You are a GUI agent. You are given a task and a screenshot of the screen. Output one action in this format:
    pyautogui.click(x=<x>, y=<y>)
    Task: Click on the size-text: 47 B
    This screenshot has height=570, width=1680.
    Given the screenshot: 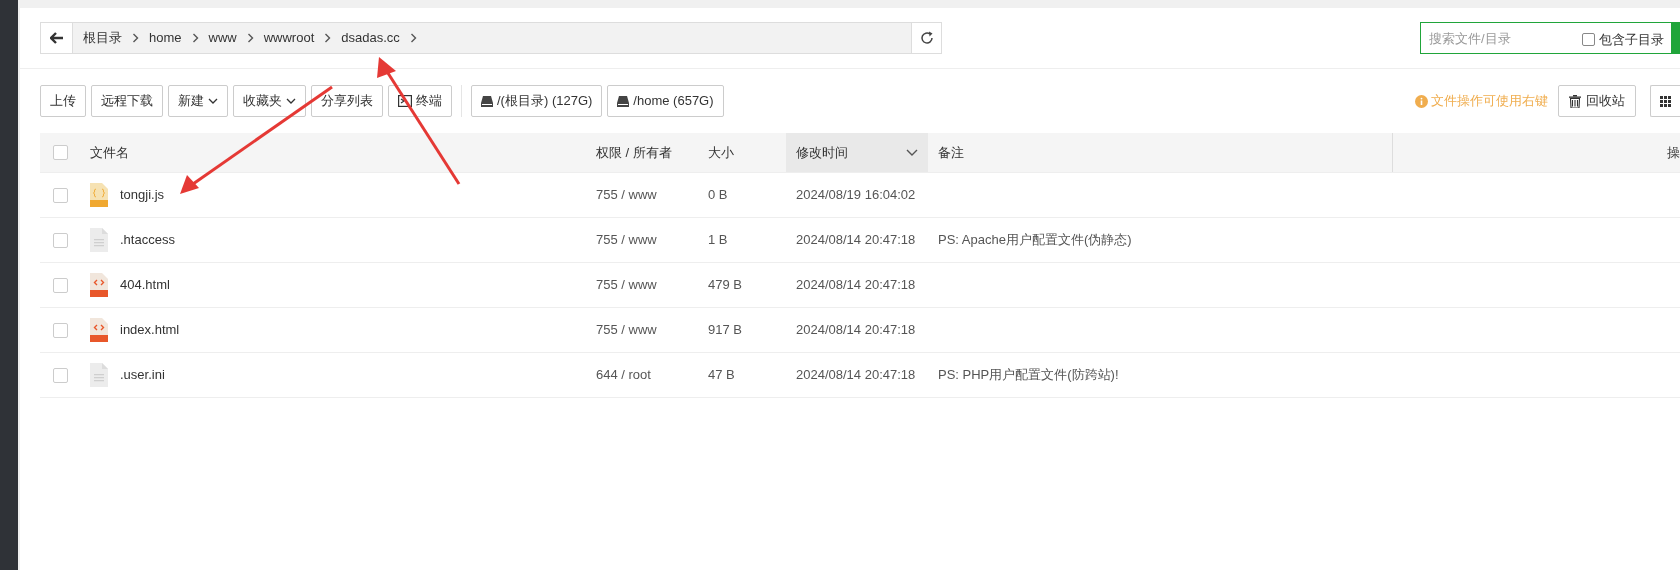 What is the action you would take?
    pyautogui.click(x=721, y=375)
    